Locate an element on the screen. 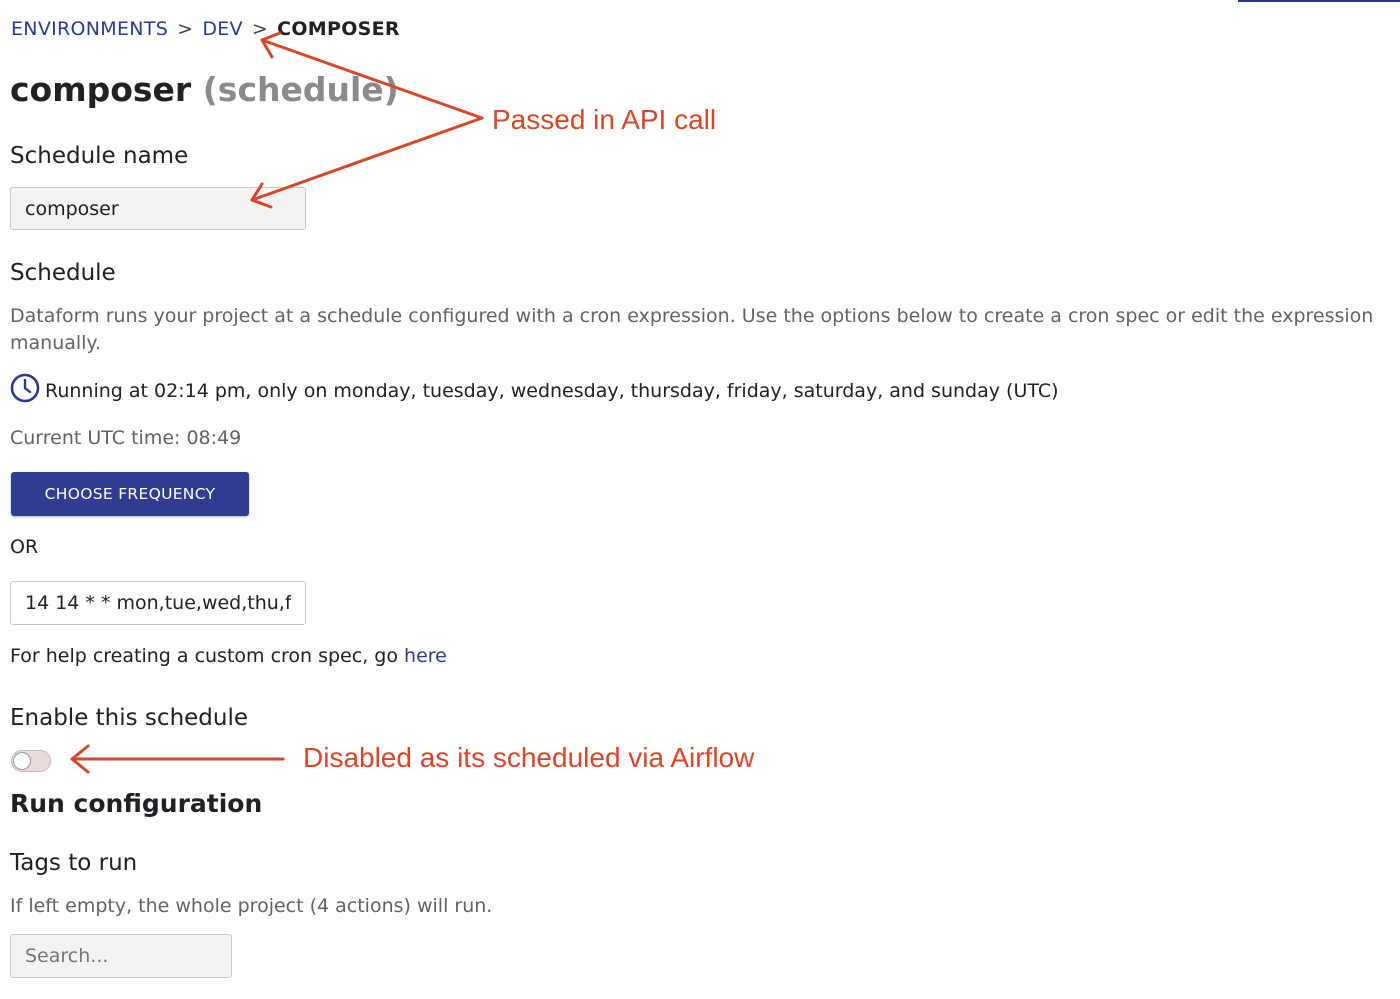  annotation-api-call: Passed in API call is located at coordinates (604, 119).